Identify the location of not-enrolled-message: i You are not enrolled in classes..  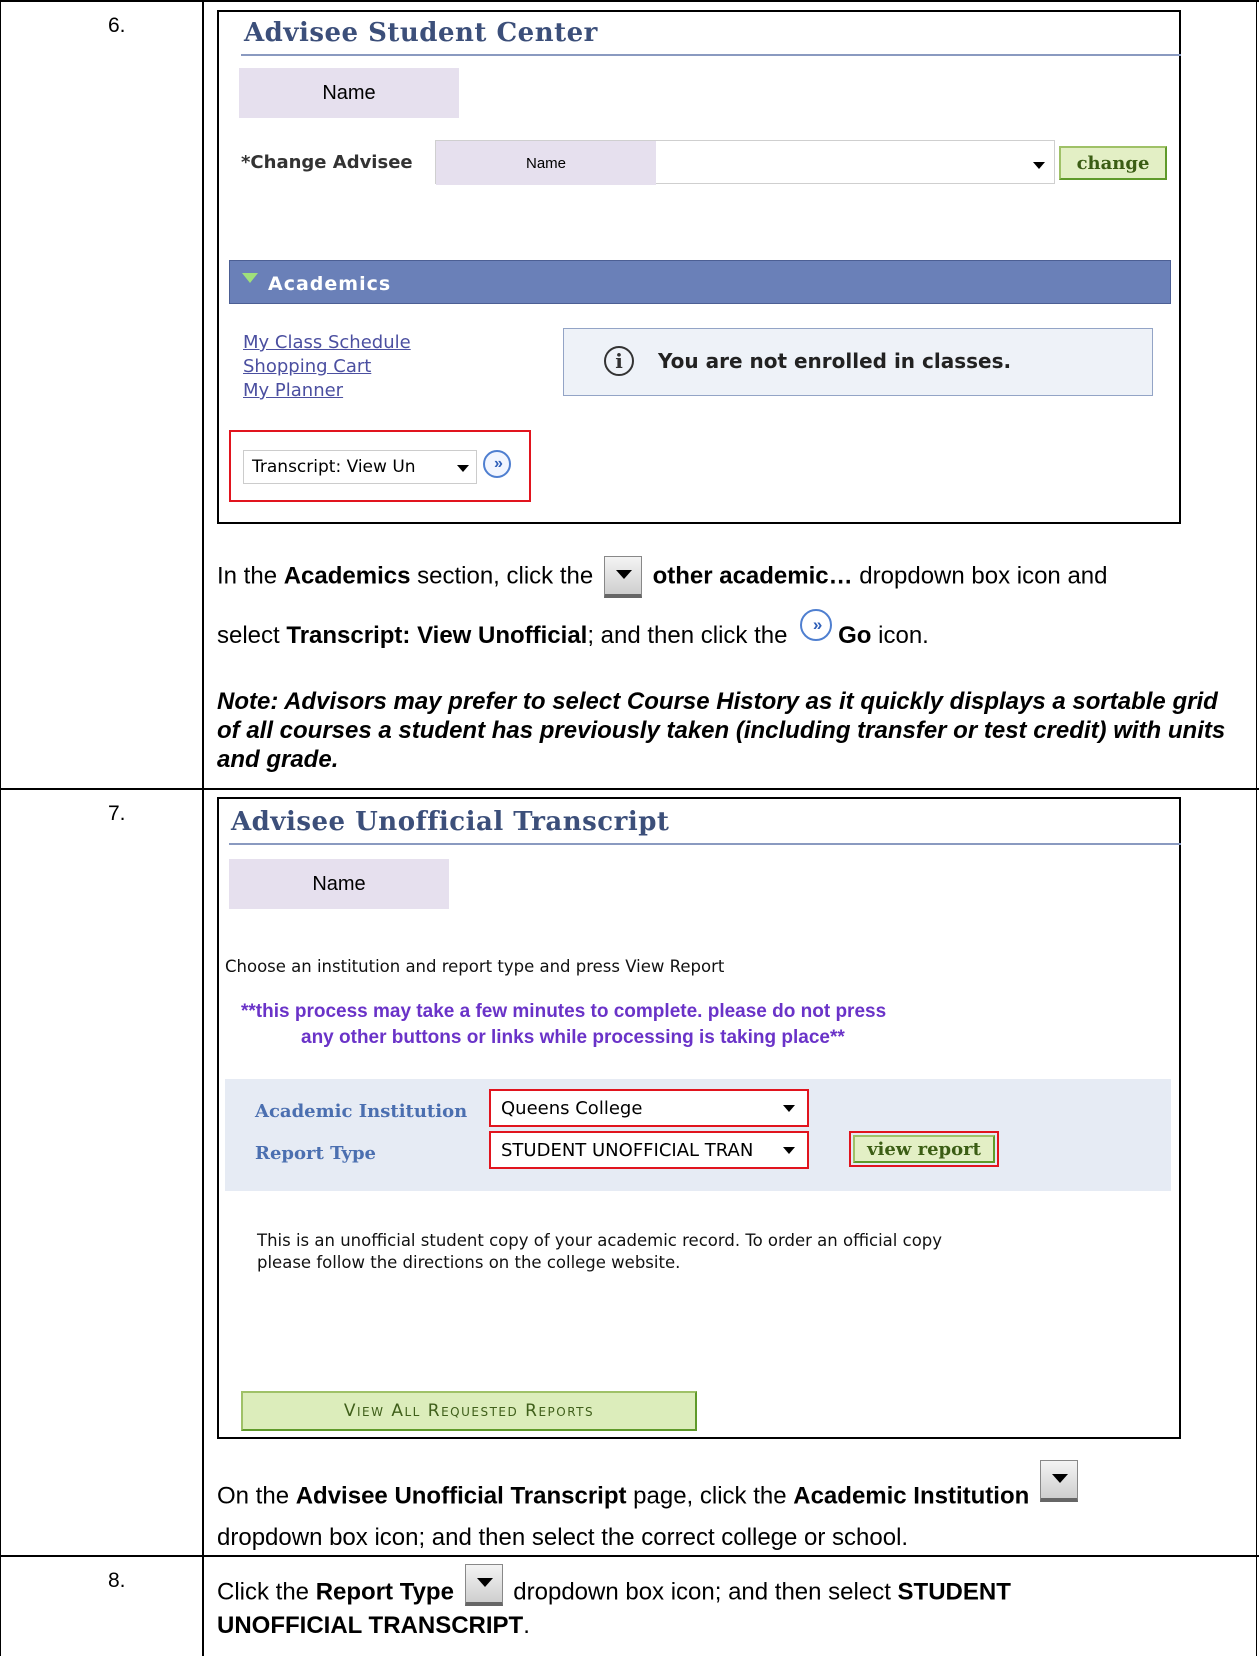
(858, 362).